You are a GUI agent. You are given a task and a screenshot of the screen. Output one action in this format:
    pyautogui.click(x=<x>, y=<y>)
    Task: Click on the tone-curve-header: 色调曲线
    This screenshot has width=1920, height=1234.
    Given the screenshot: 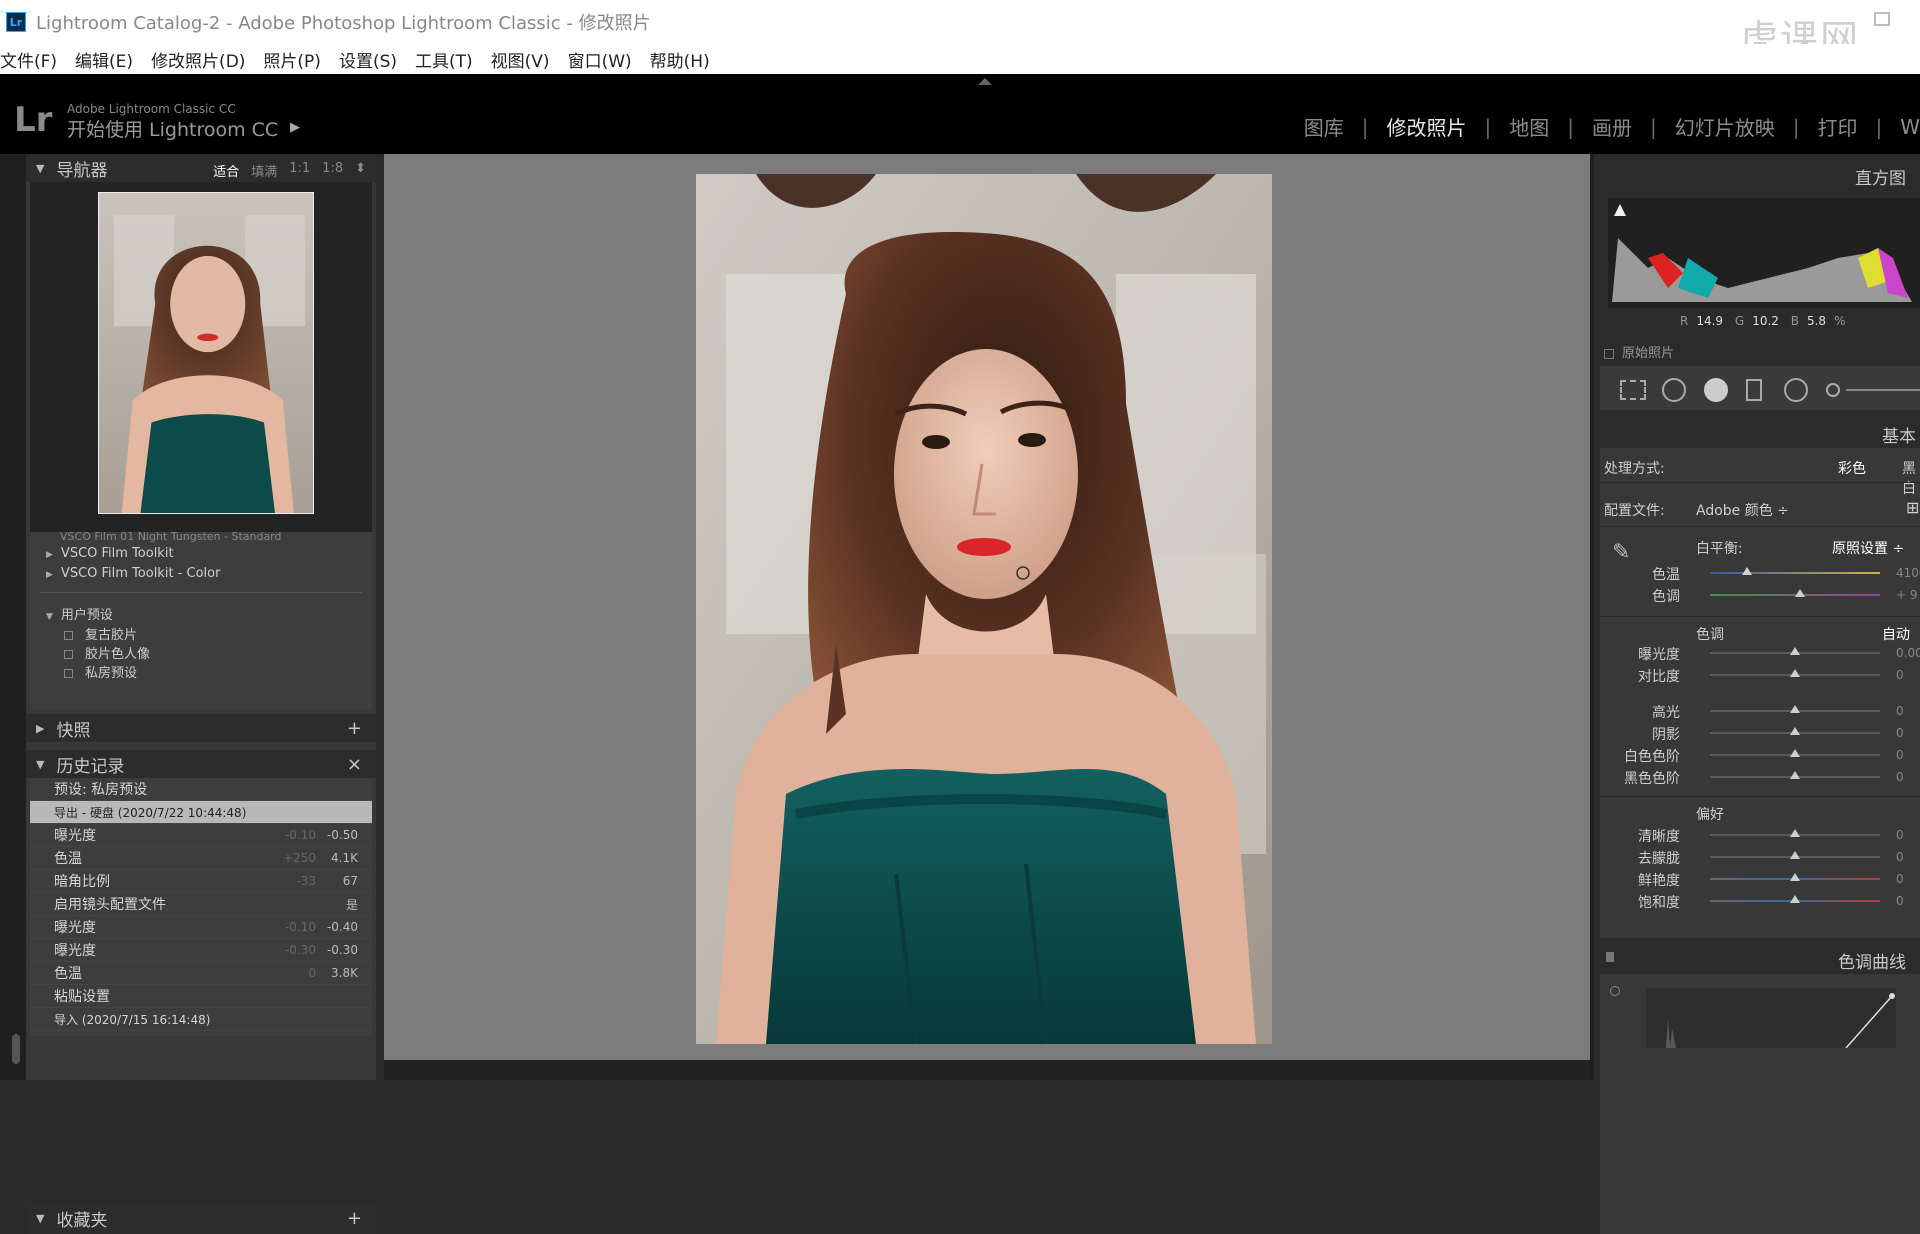 What is the action you would take?
    pyautogui.click(x=1760, y=958)
    